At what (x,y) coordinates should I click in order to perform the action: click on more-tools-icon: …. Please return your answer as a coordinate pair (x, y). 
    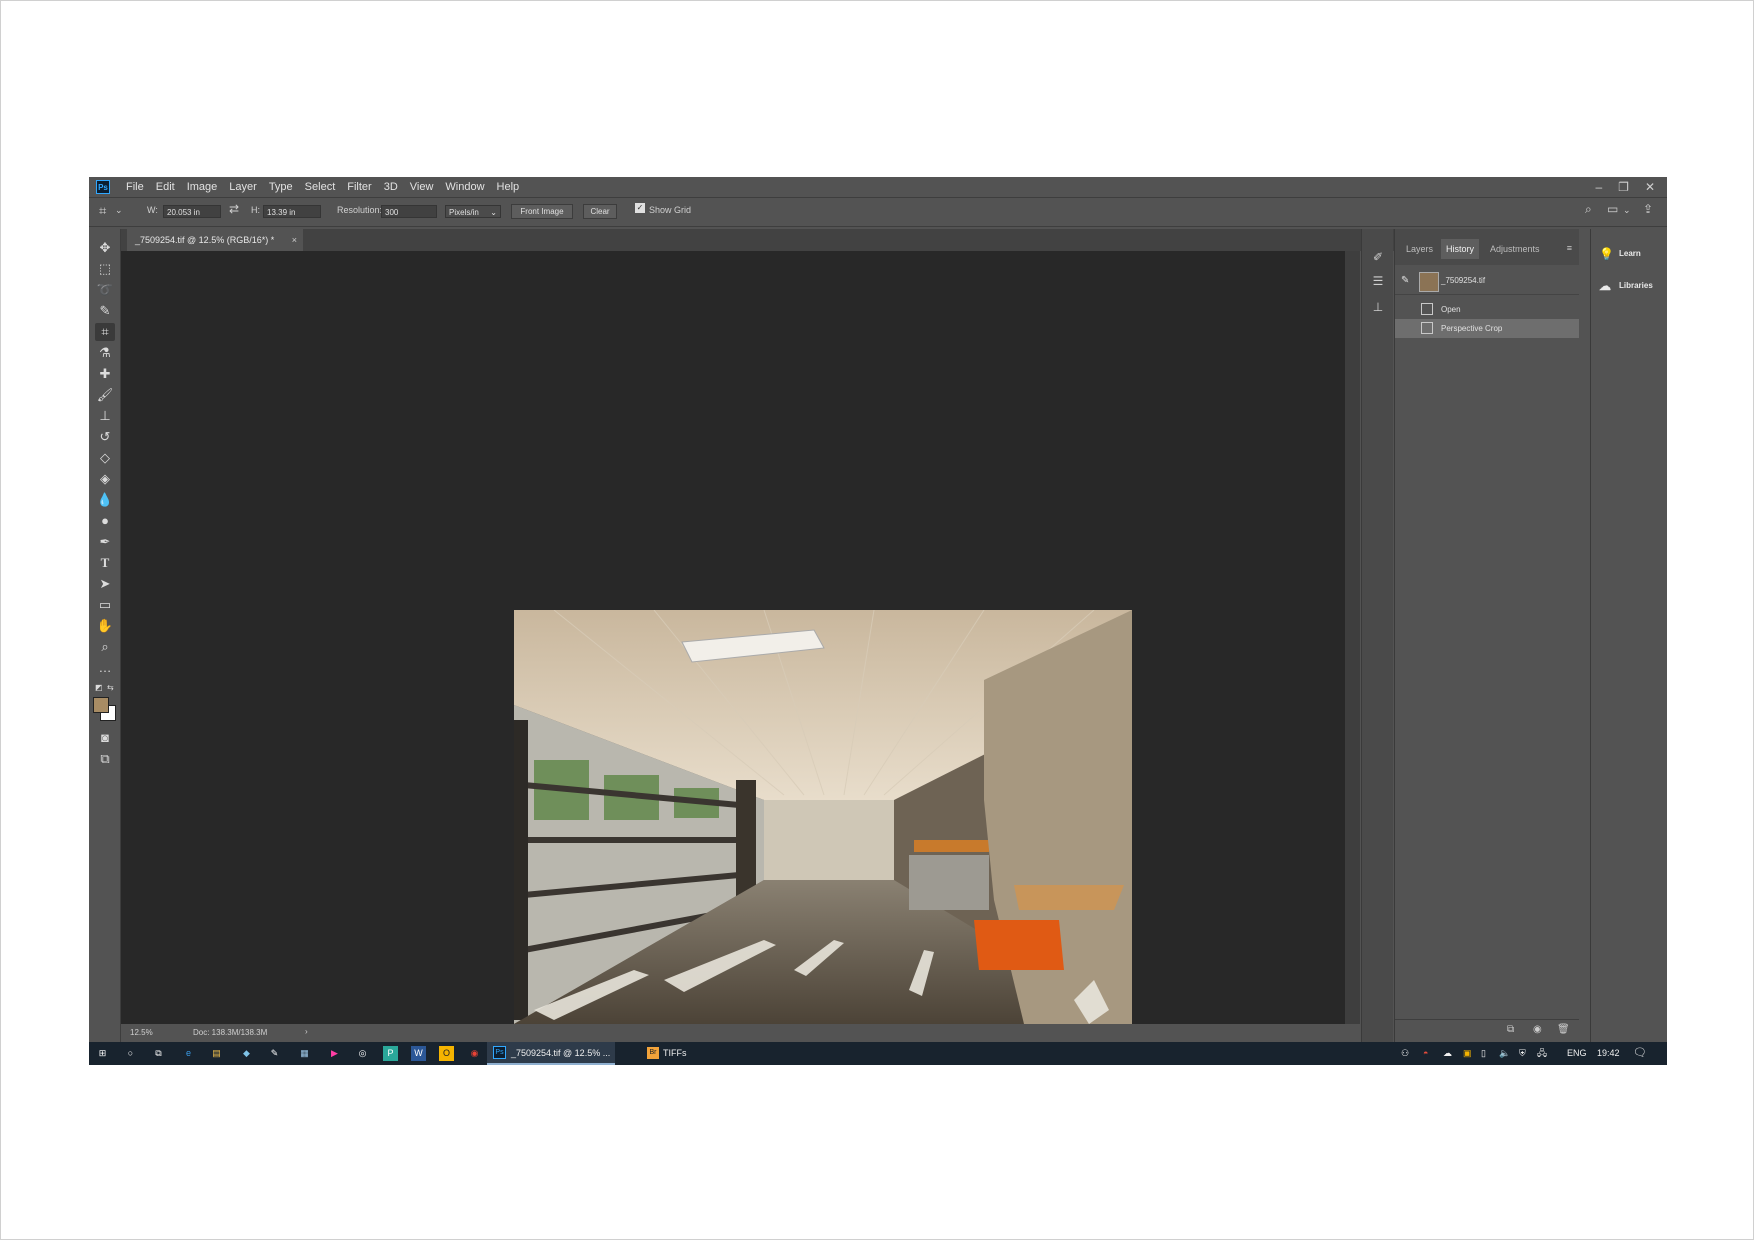
    Looking at the image, I should click on (105, 668).